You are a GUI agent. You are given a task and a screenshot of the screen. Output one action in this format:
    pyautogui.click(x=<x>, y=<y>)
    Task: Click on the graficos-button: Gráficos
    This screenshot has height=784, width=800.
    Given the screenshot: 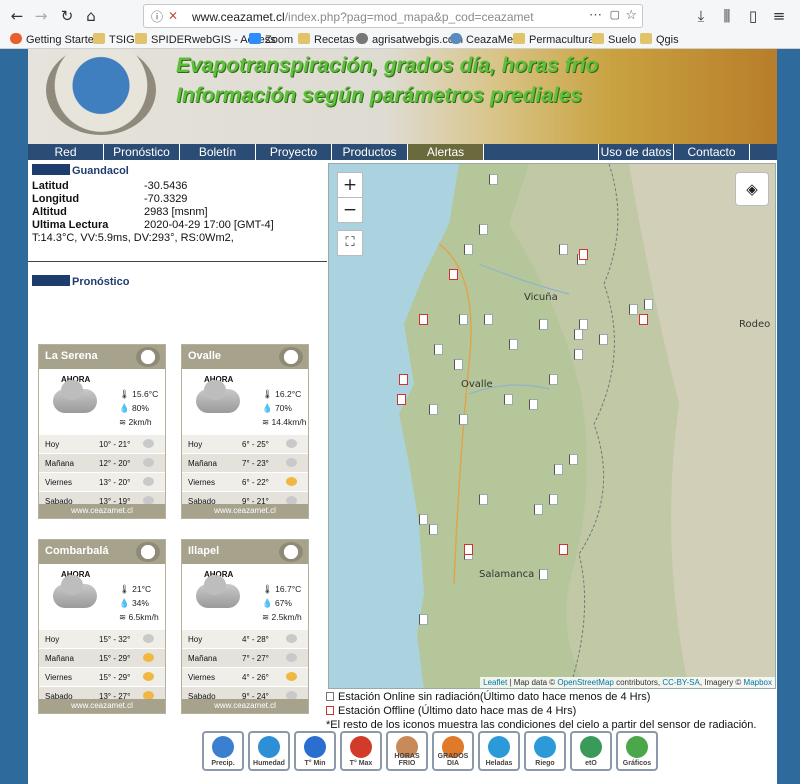 What is the action you would take?
    pyautogui.click(x=637, y=751)
    